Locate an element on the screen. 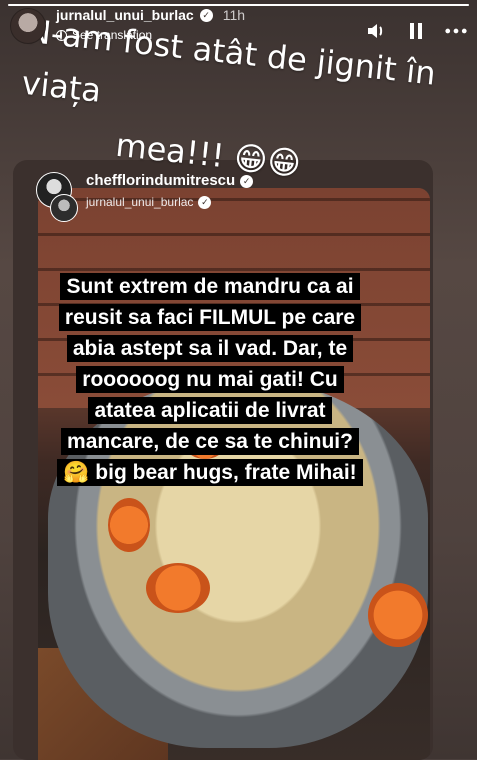 The image size is (477, 760). globe-icon is located at coordinates (61, 36).